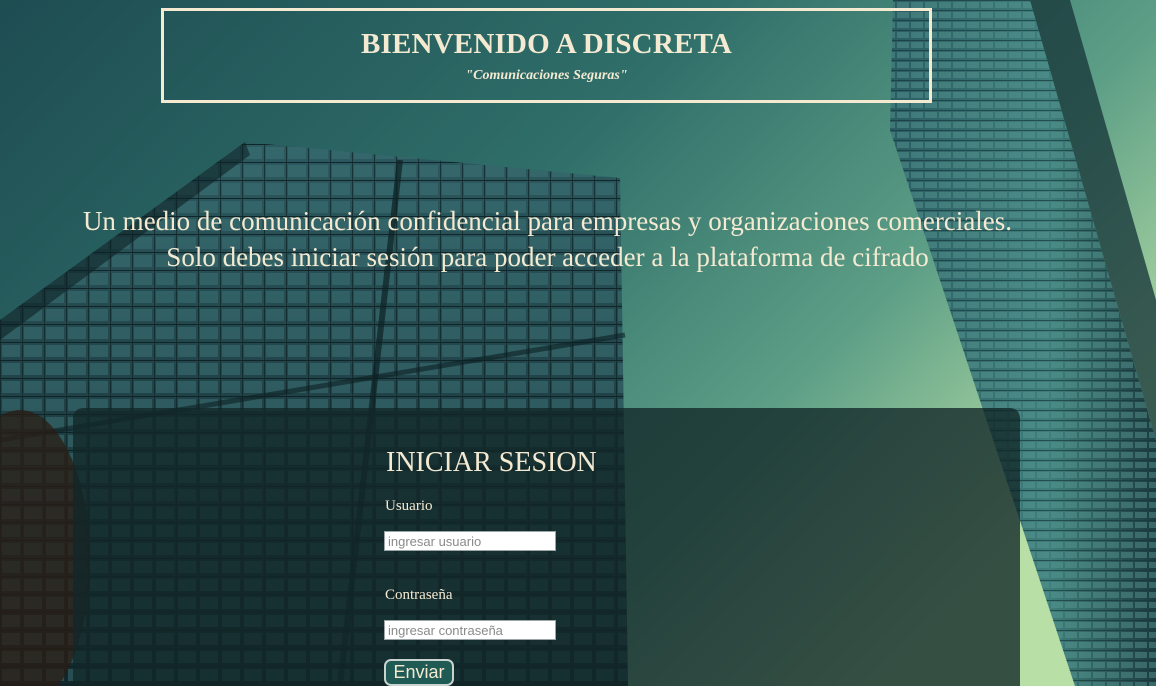 This screenshot has height=686, width=1156. I want to click on username-input, so click(470, 541).